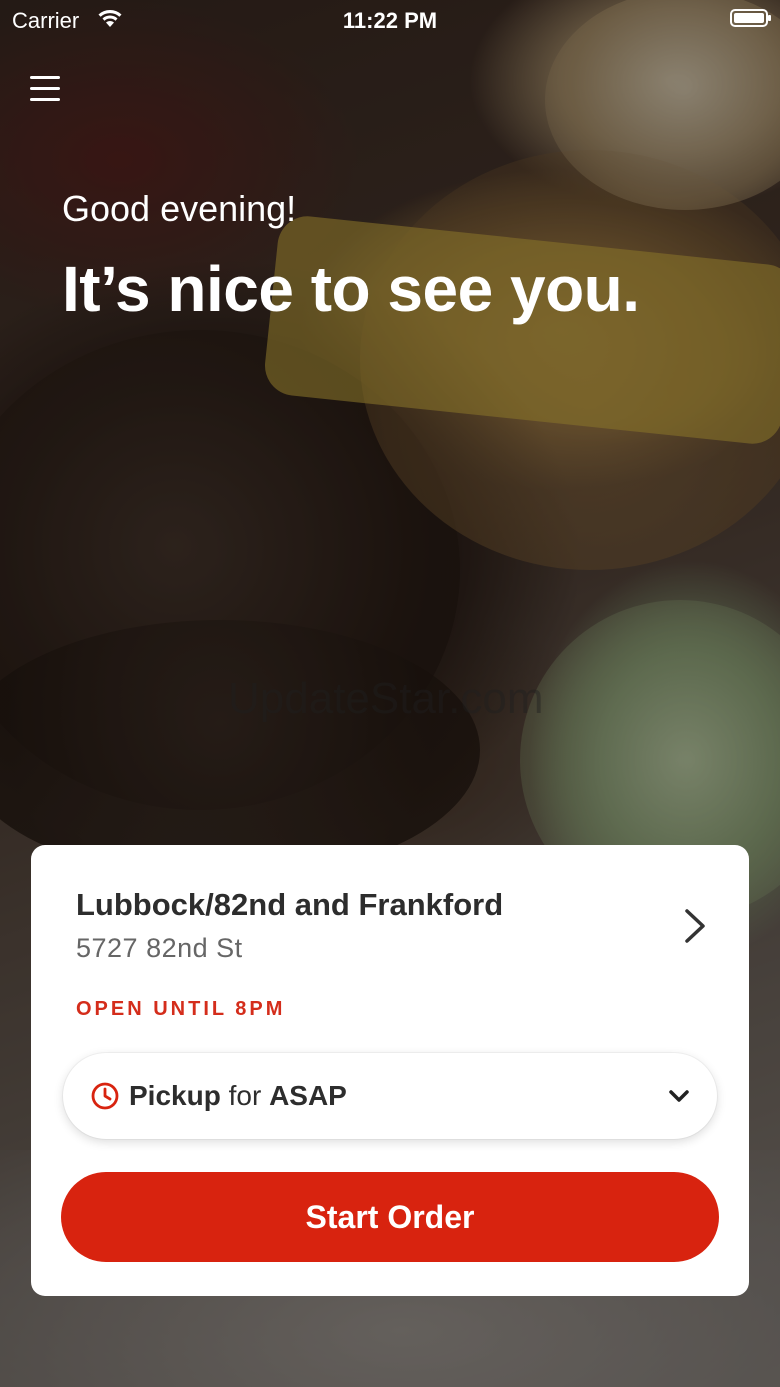 The width and height of the screenshot is (780, 1387). Describe the element at coordinates (179, 208) in the screenshot. I see `greeting-text: Good evening!` at that location.